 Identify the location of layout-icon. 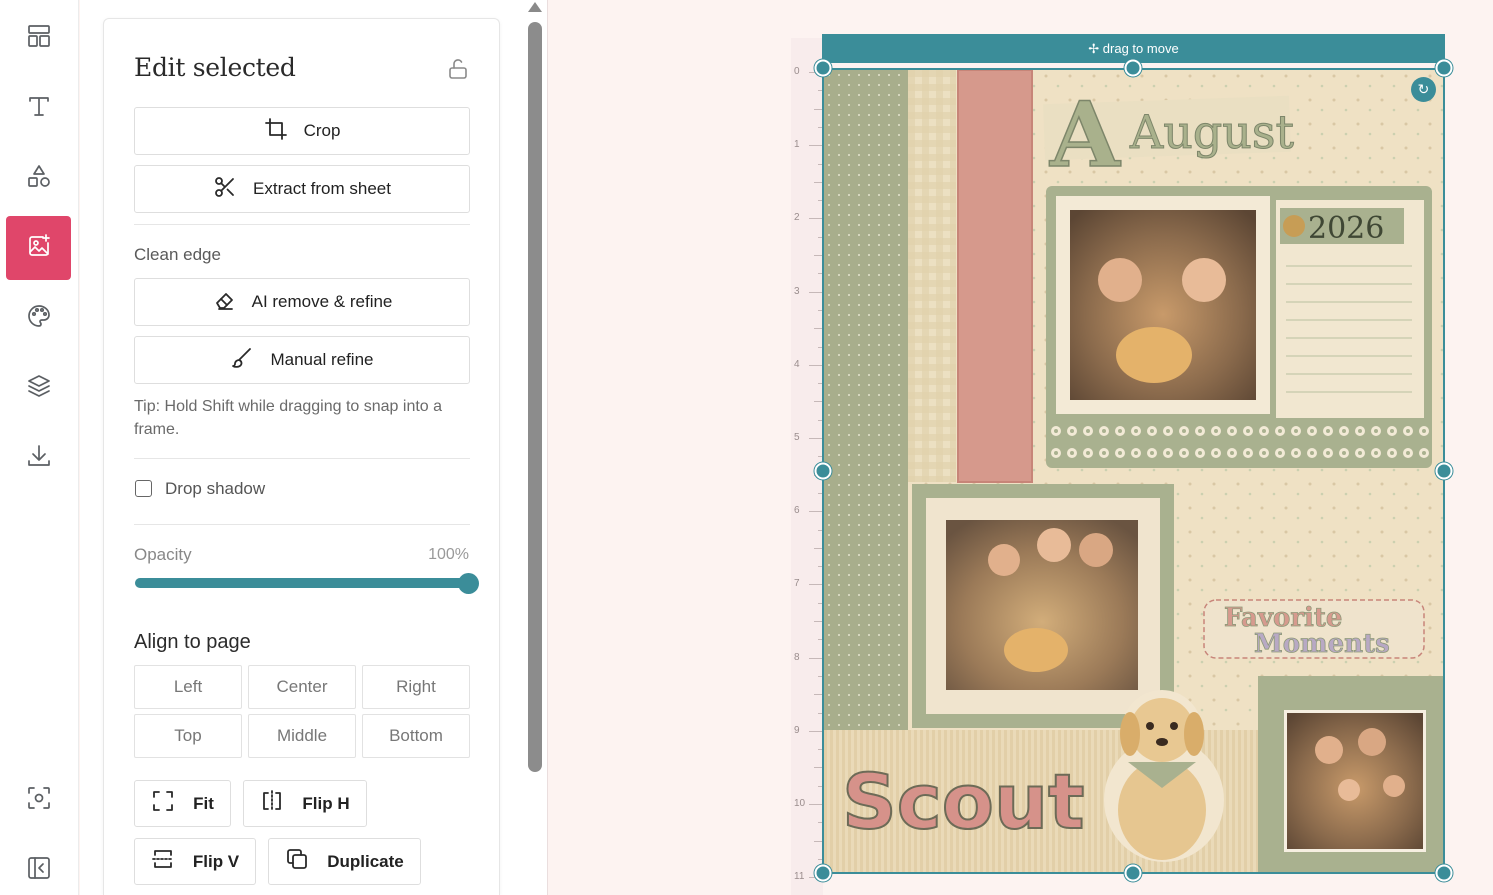
(39, 38).